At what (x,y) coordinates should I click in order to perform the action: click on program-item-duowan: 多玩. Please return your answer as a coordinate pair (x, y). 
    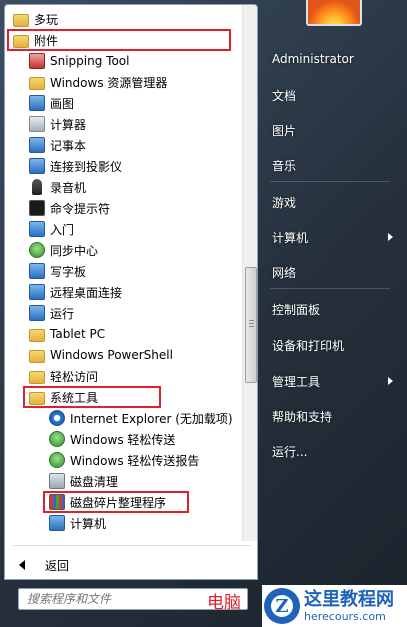
    Looking at the image, I should click on (35, 19).